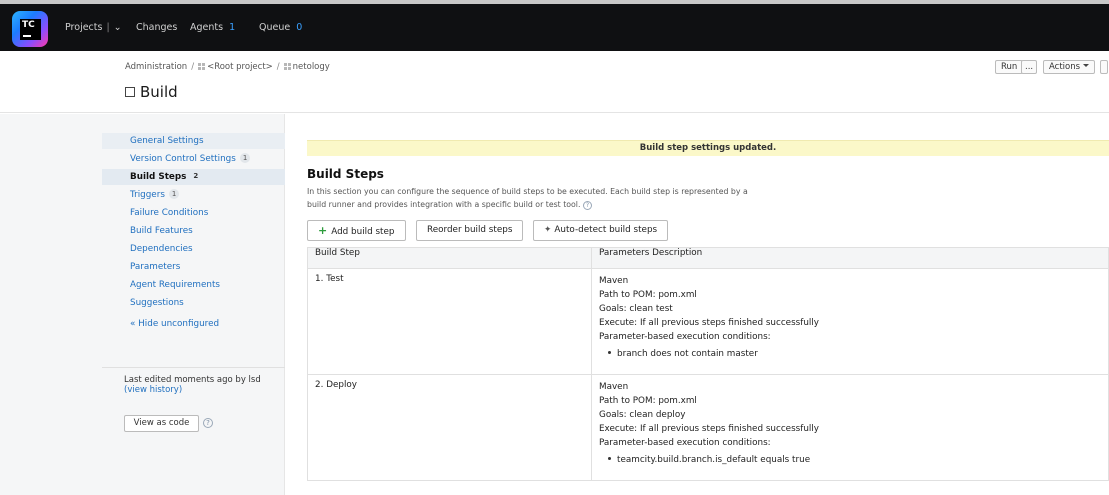 This screenshot has height=495, width=1109. Describe the element at coordinates (548, 230) in the screenshot. I see `magic-wand-icon: ✦` at that location.